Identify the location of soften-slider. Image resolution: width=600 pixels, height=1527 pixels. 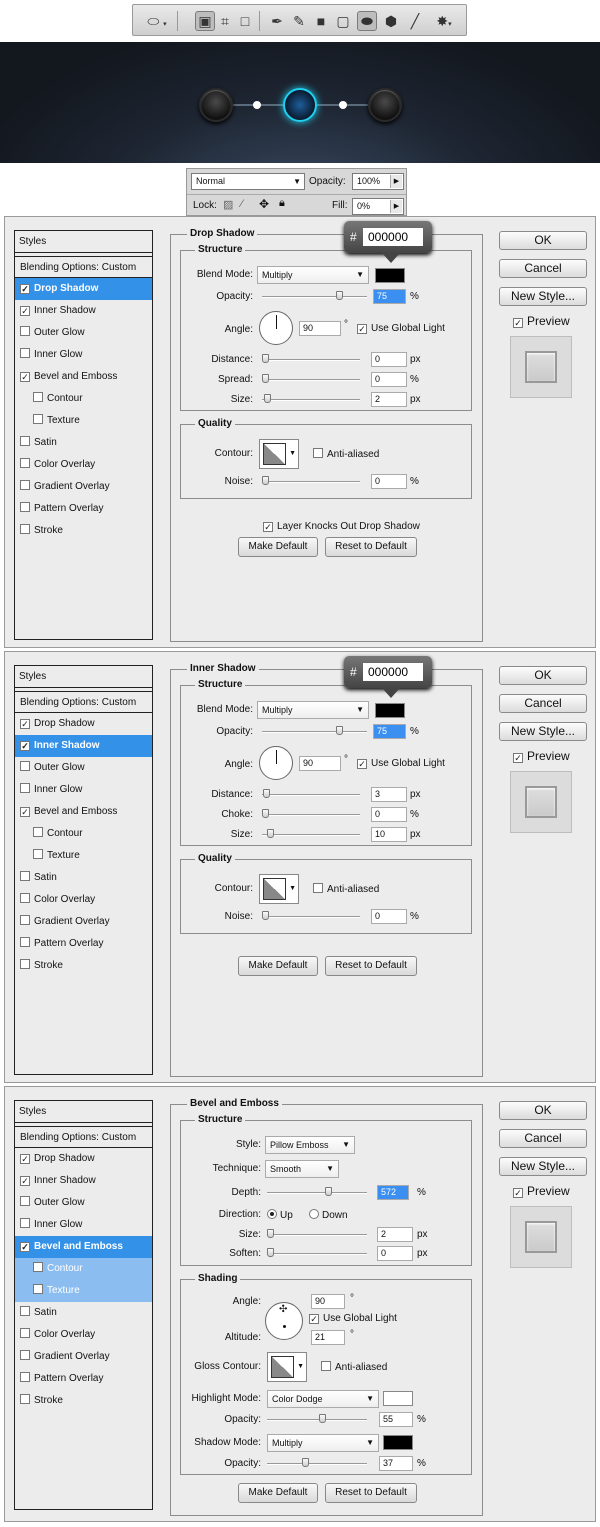
(317, 1252).